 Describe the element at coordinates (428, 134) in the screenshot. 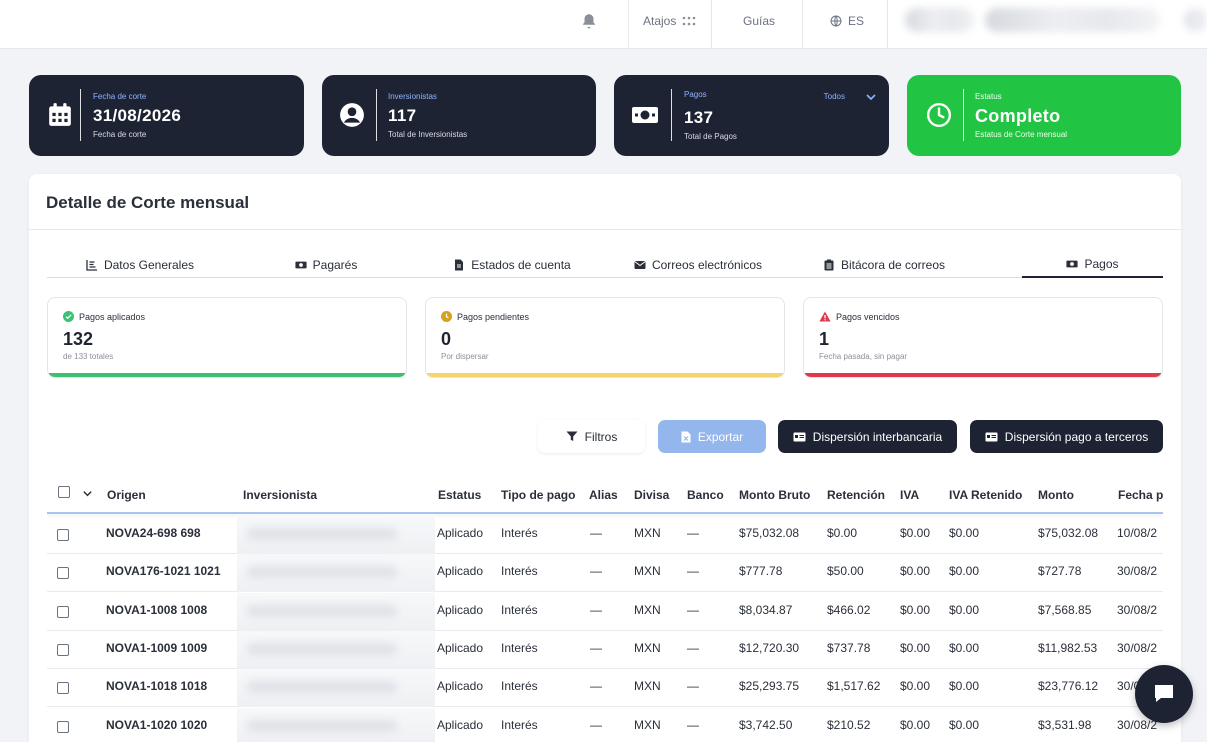

I see `card-caption: Total de Inversionistas` at that location.